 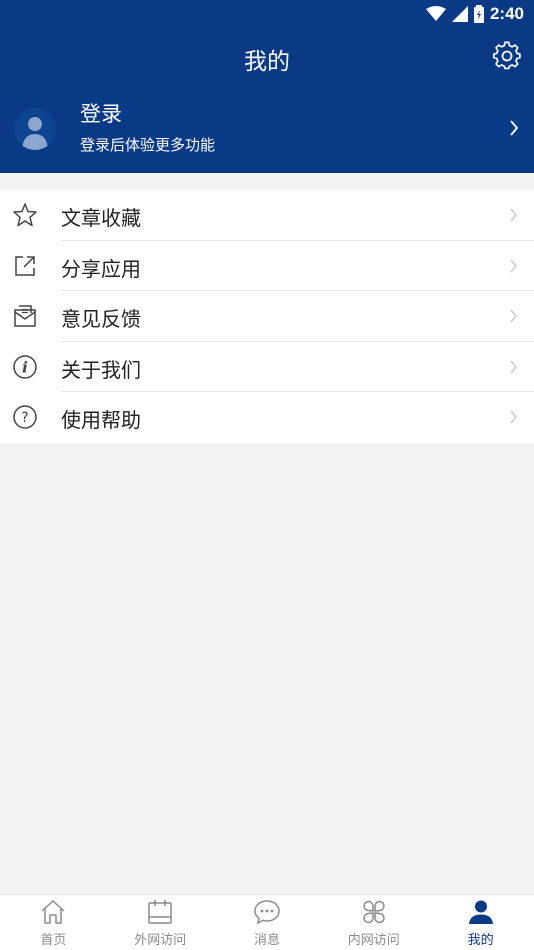 I want to click on avatar, so click(x=35, y=129).